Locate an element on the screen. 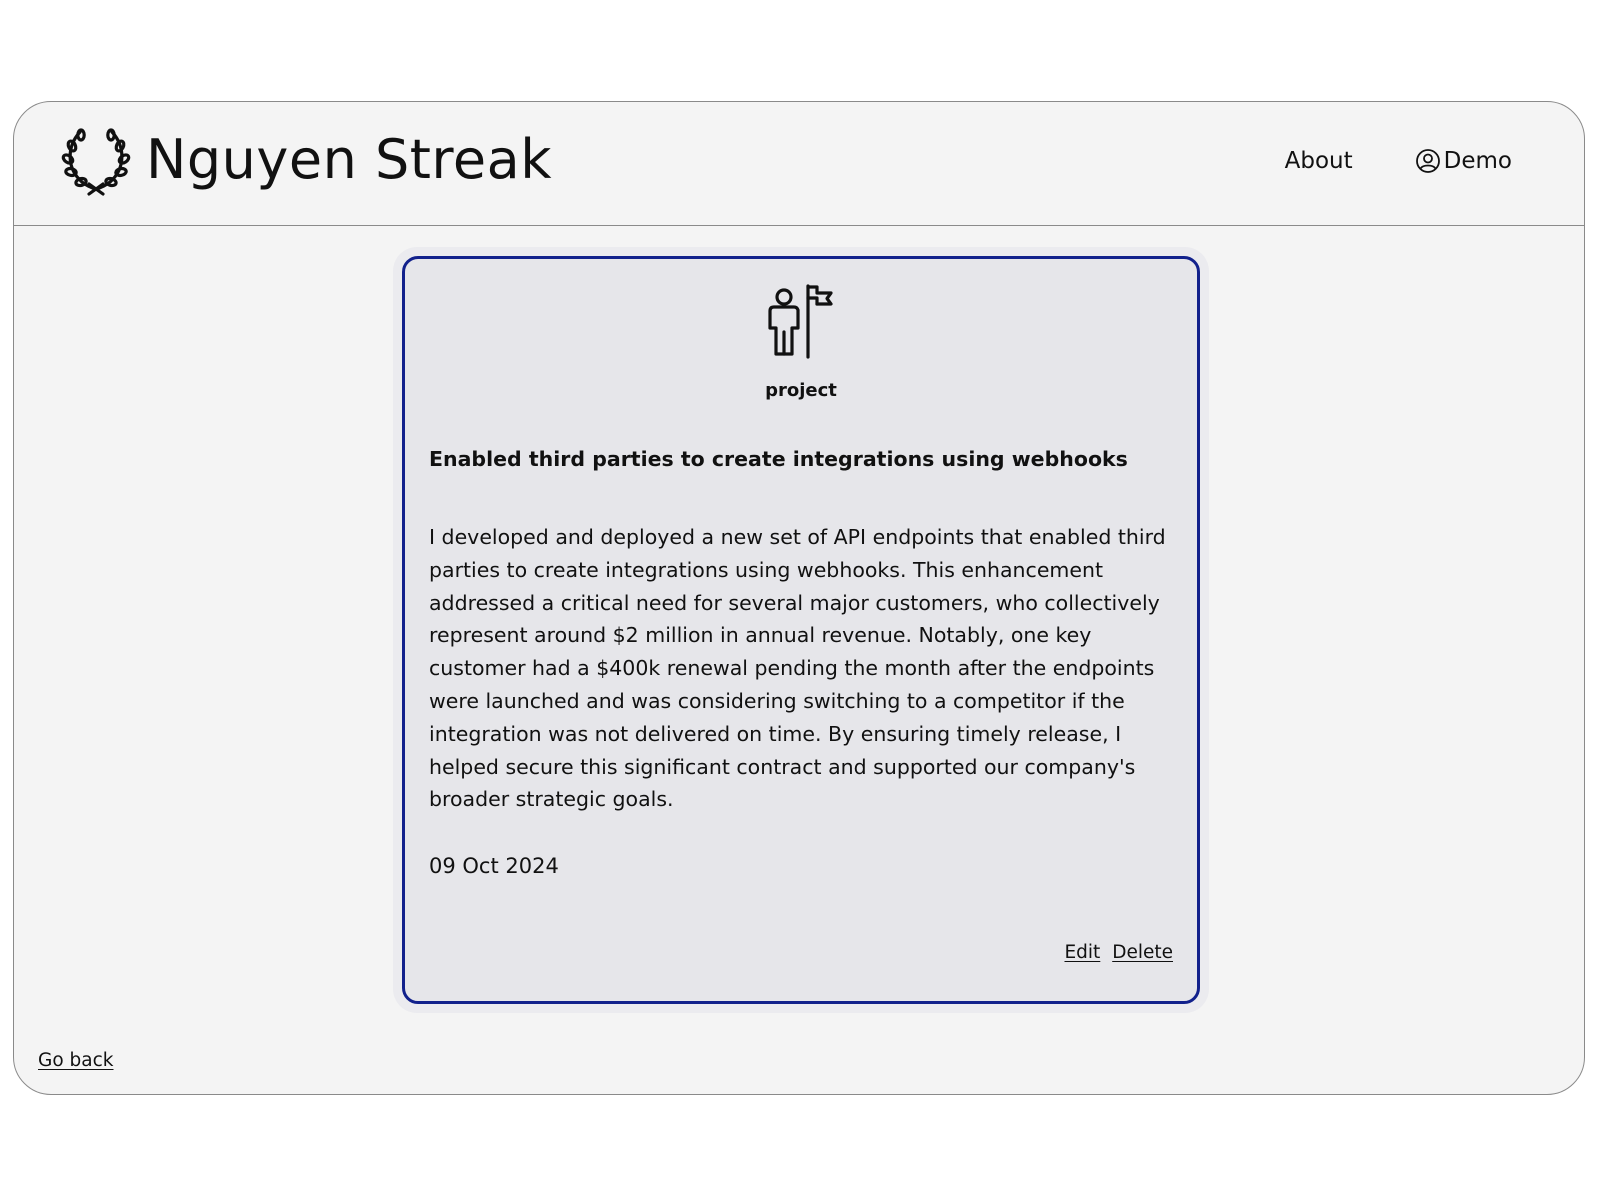  delete-link: Delete is located at coordinates (1142, 952).